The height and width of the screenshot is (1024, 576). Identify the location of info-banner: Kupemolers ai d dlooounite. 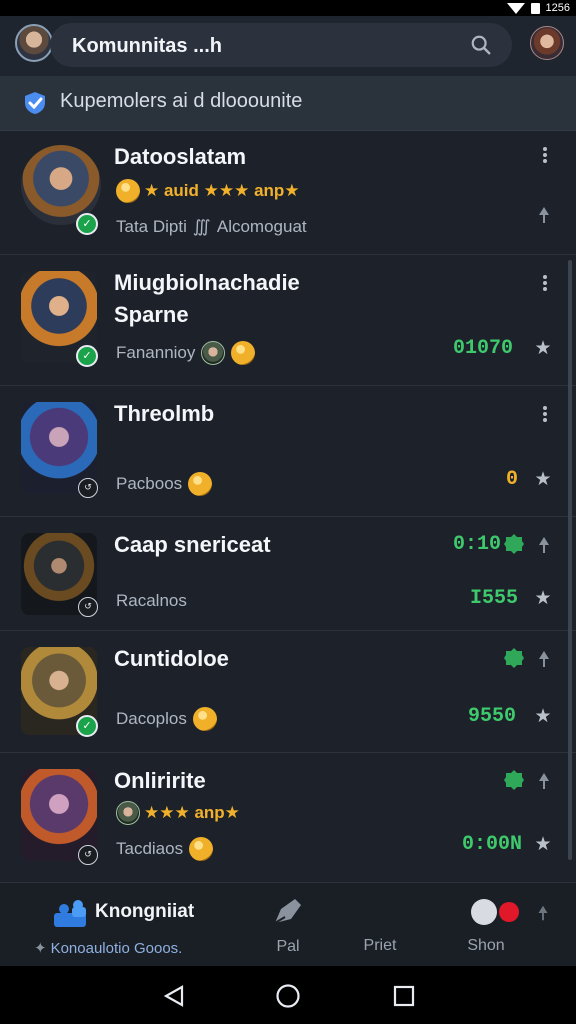
(288, 103).